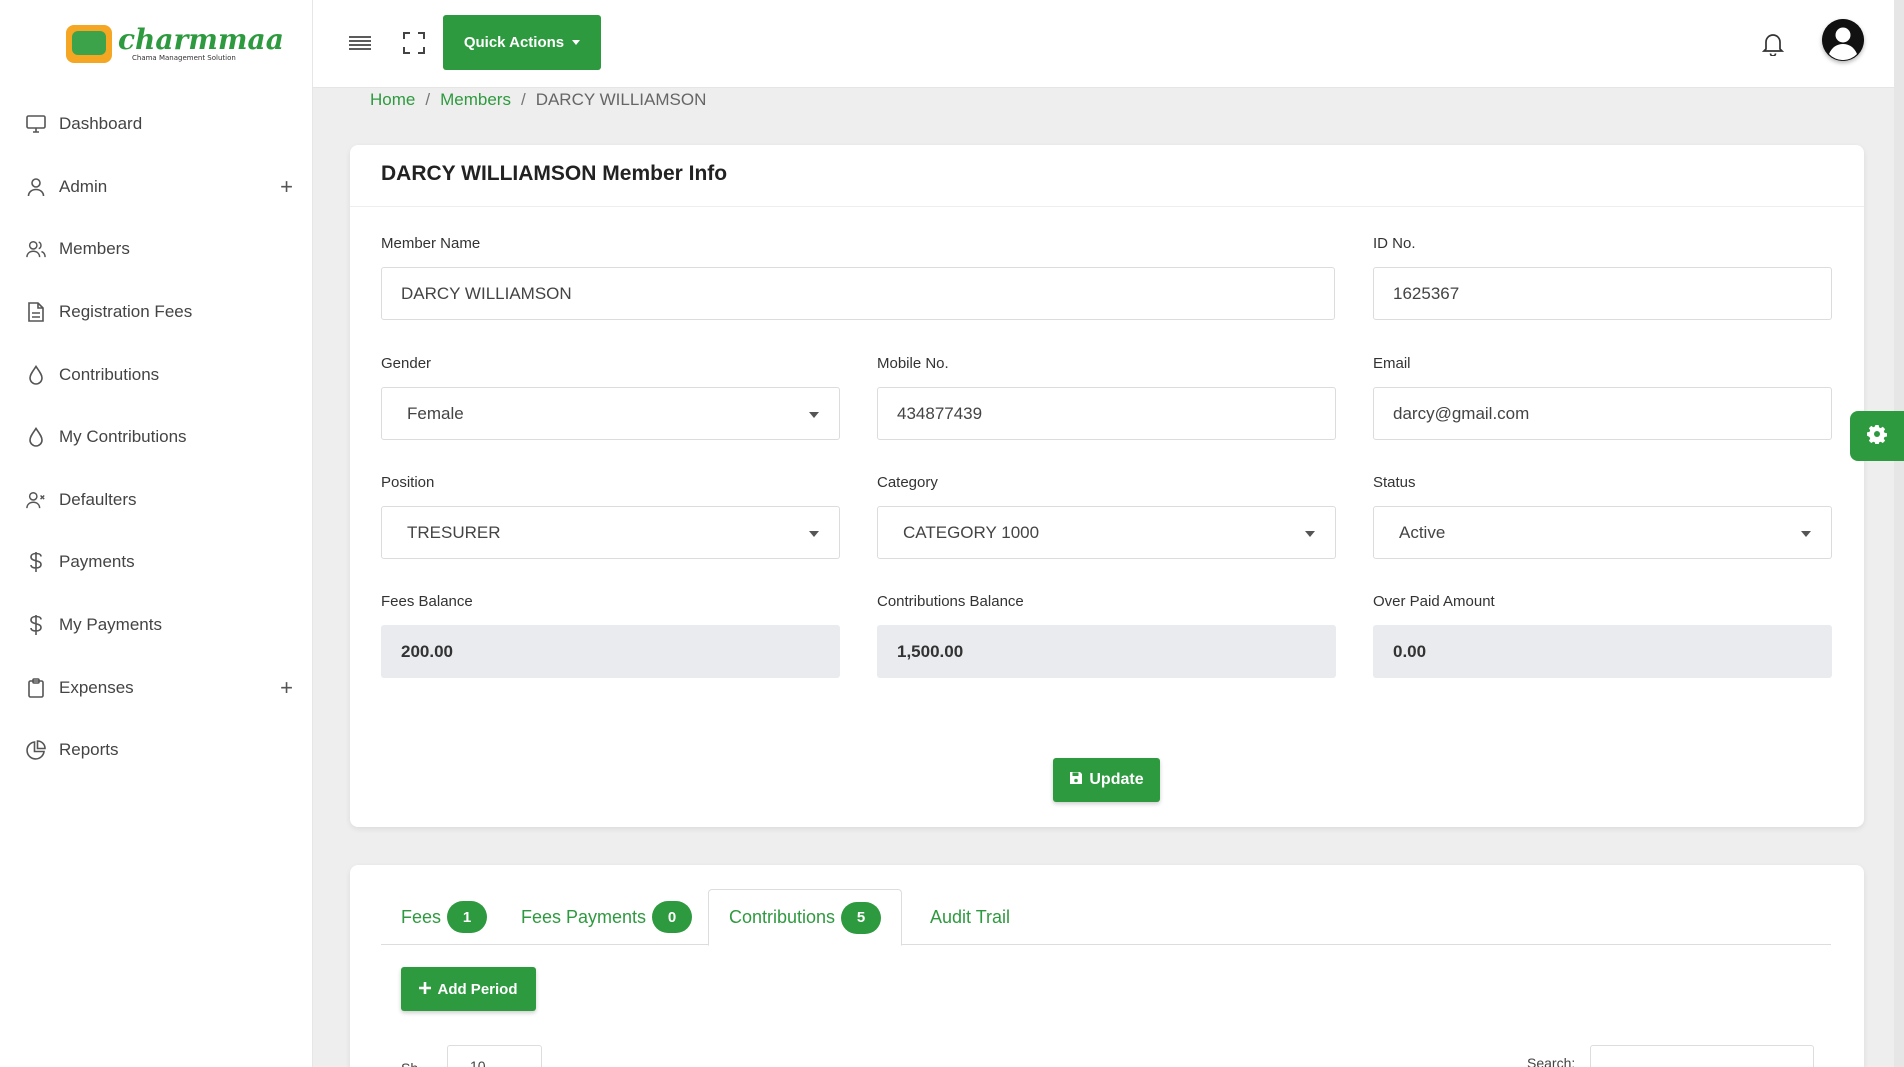  I want to click on quick-actions-label: Quick Actions, so click(514, 42).